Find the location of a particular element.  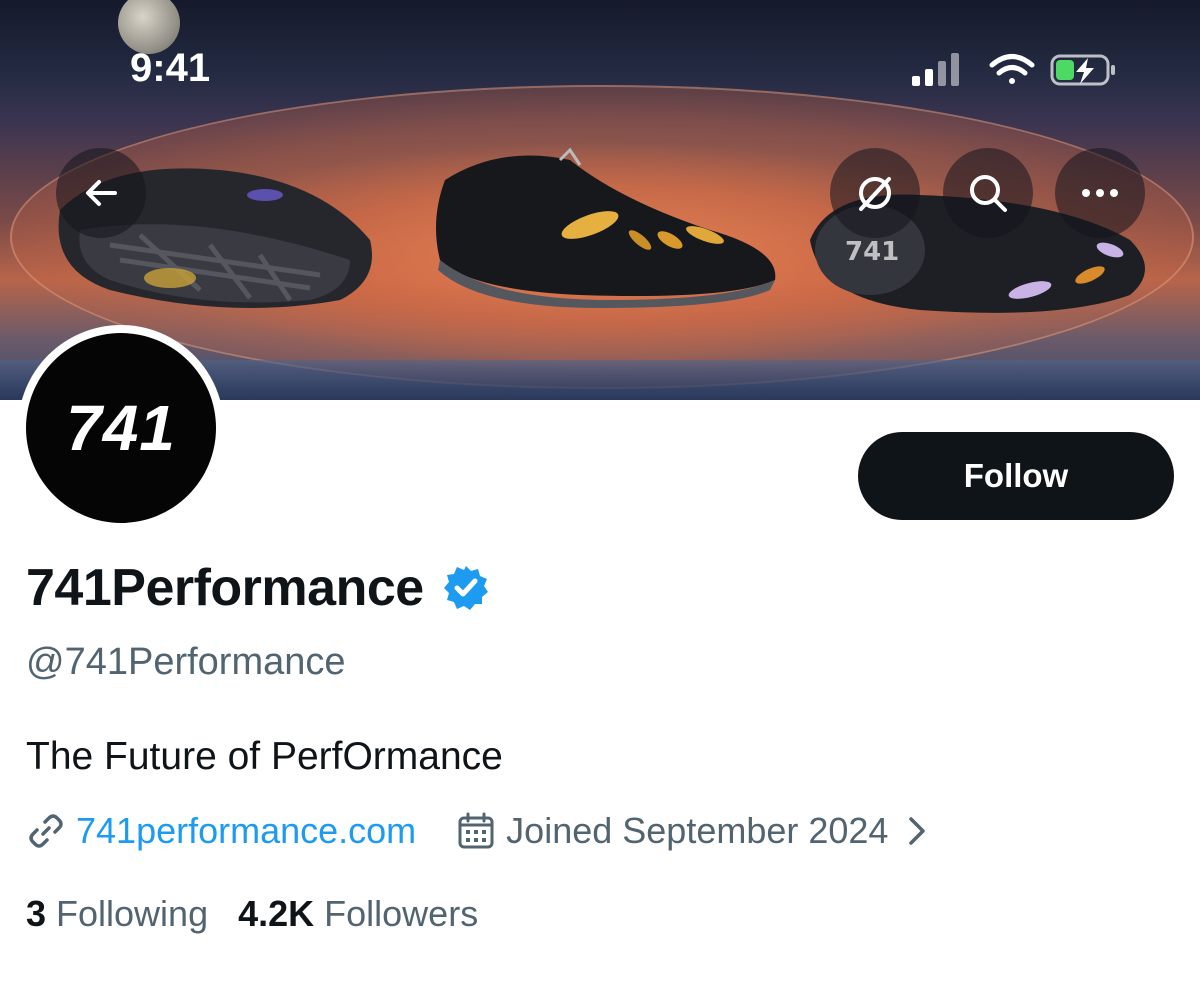

wifi-icon is located at coordinates (1012, 69).